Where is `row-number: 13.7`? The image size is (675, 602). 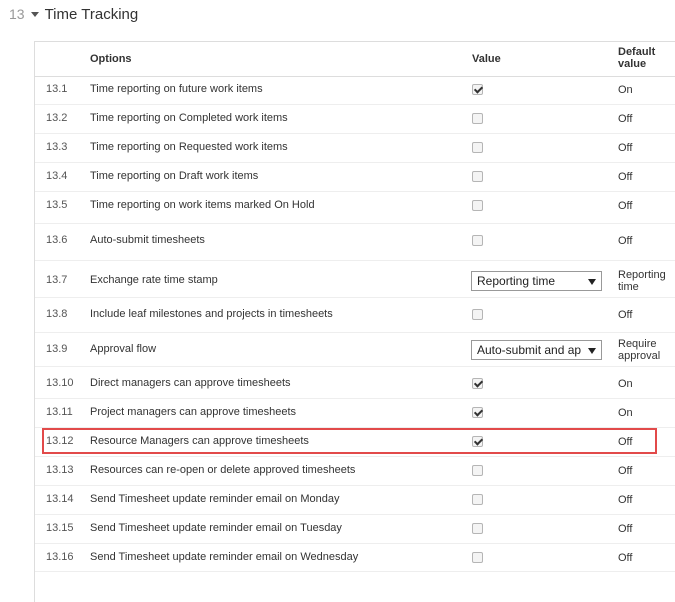
row-number: 13.7 is located at coordinates (57, 280).